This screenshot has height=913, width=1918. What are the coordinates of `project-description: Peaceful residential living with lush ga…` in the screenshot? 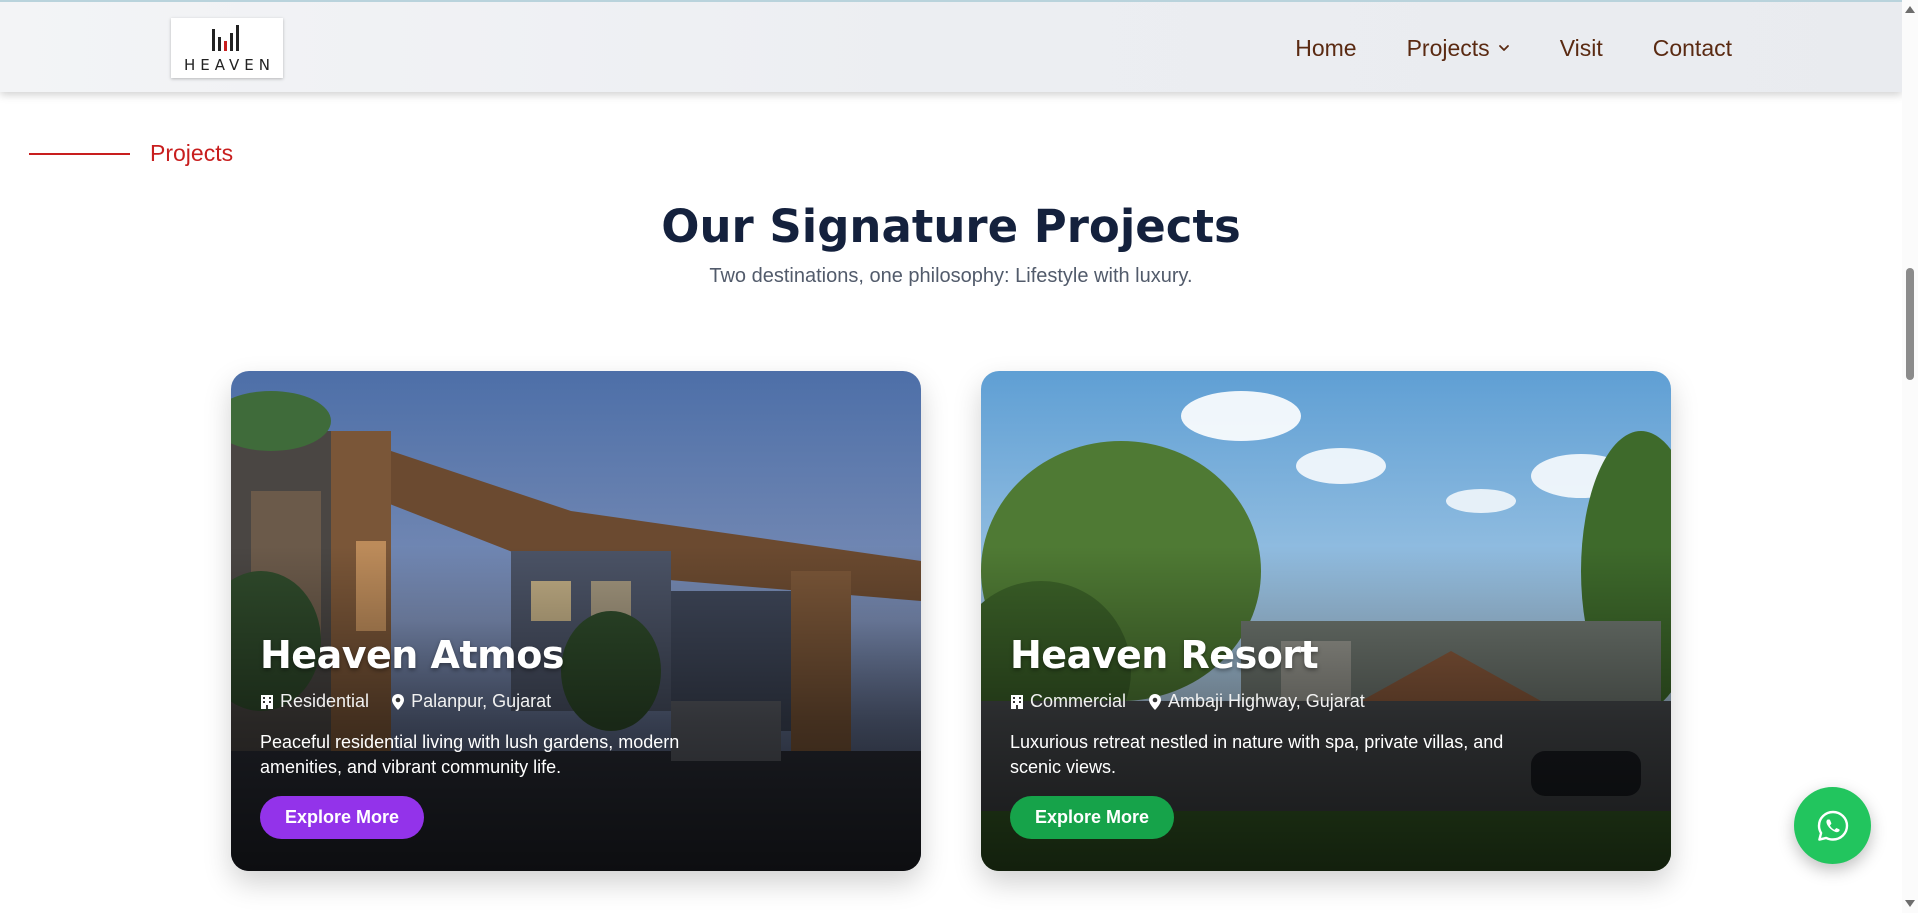 It's located at (470, 754).